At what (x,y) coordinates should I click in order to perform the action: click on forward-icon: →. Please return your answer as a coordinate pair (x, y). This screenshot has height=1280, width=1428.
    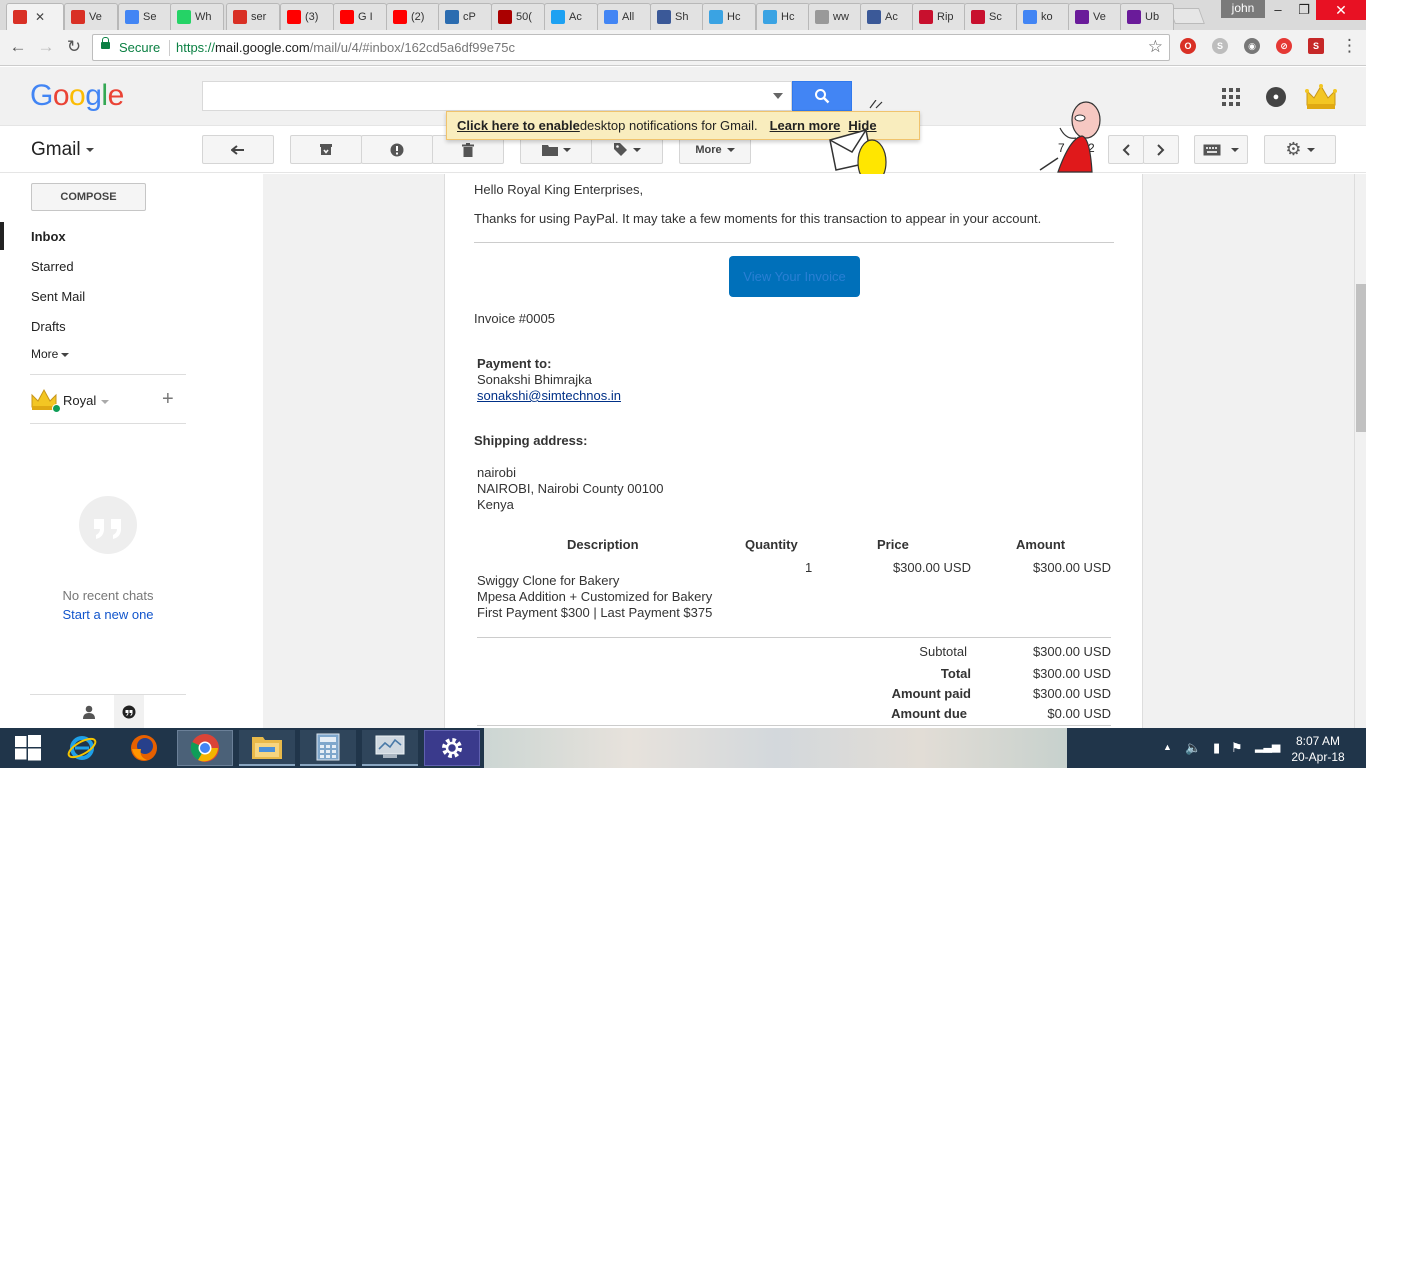
    Looking at the image, I should click on (46, 47).